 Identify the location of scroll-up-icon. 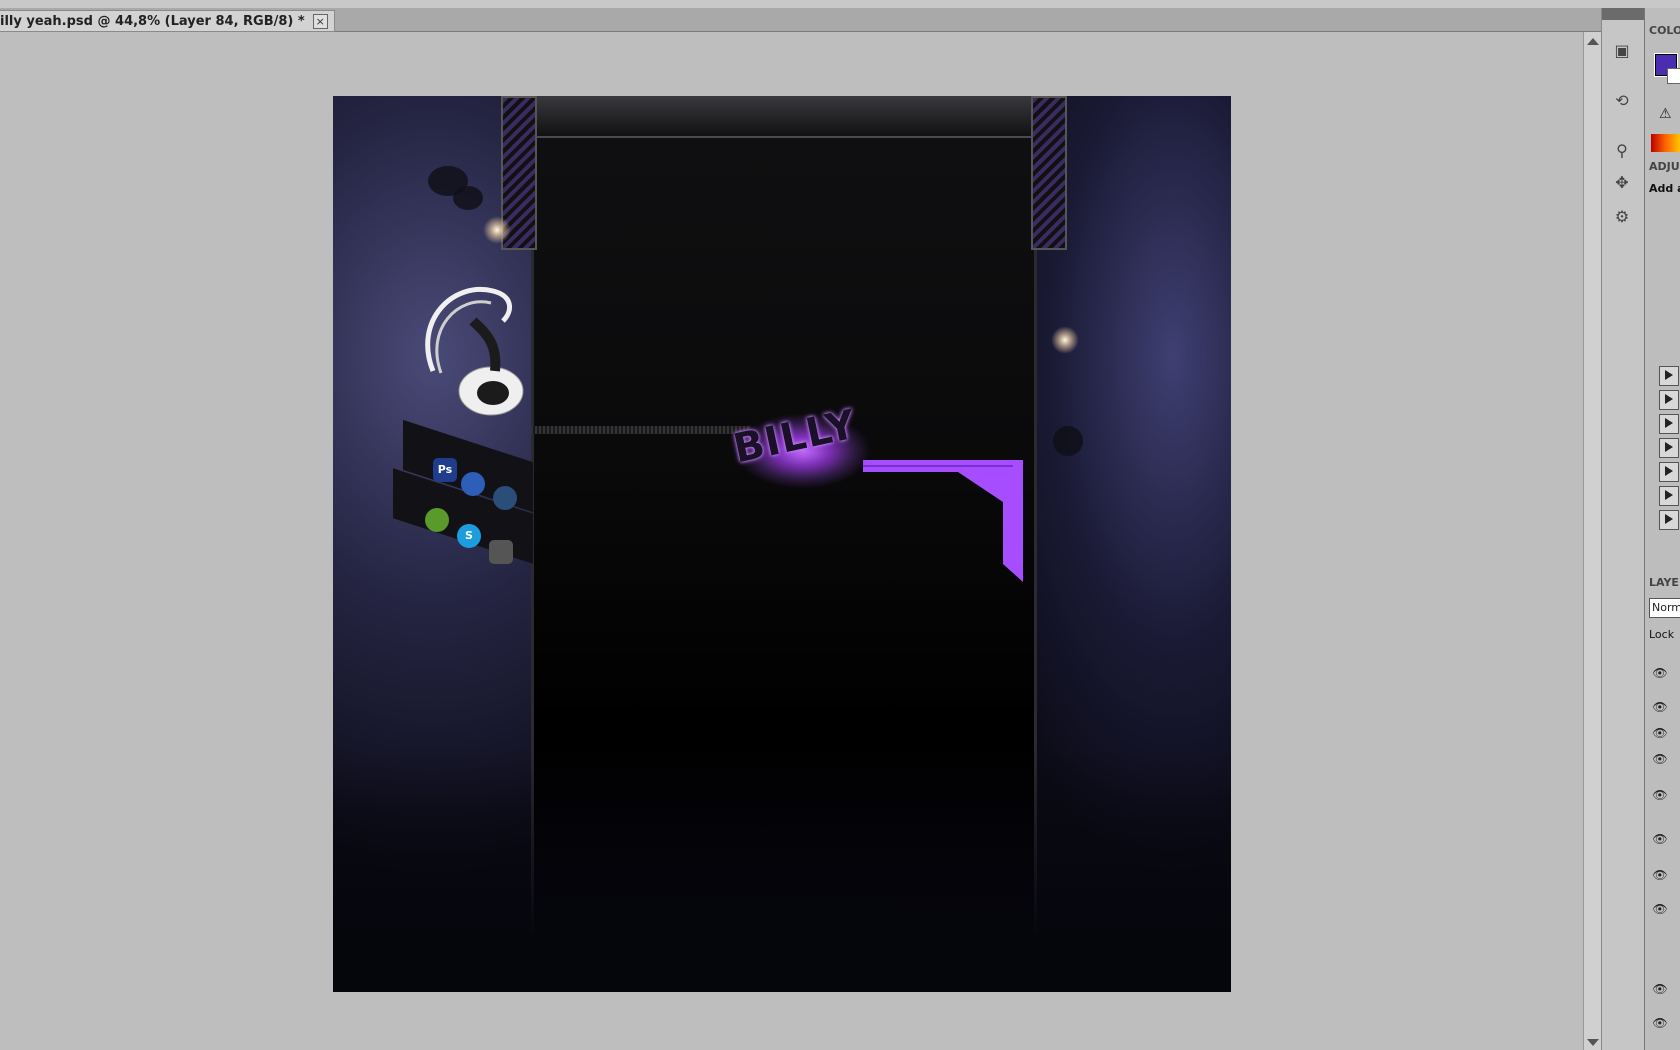
(1593, 41).